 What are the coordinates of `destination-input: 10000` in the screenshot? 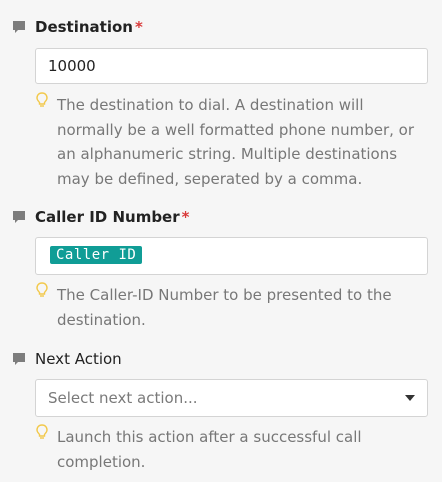 It's located at (231, 66).